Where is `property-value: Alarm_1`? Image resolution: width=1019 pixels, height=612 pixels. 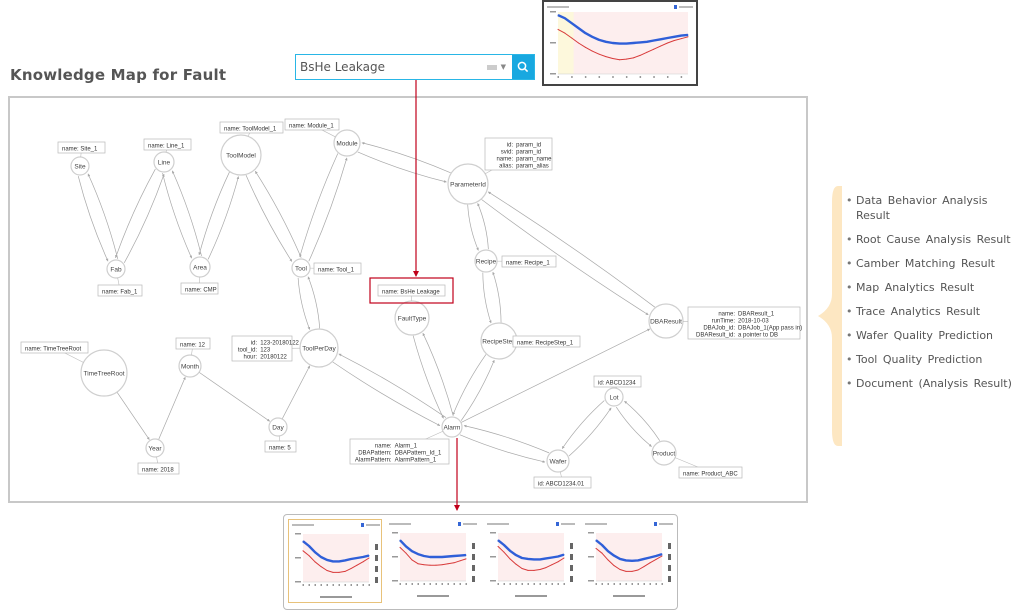
property-value: Alarm_1 is located at coordinates (406, 447).